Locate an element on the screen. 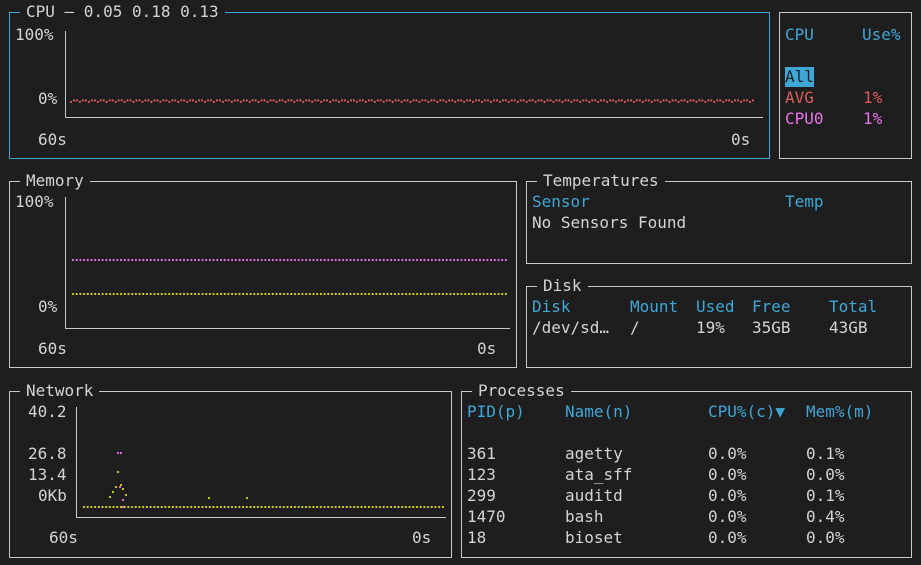 The height and width of the screenshot is (565, 921). disk-col-mount: Mount is located at coordinates (654, 307).